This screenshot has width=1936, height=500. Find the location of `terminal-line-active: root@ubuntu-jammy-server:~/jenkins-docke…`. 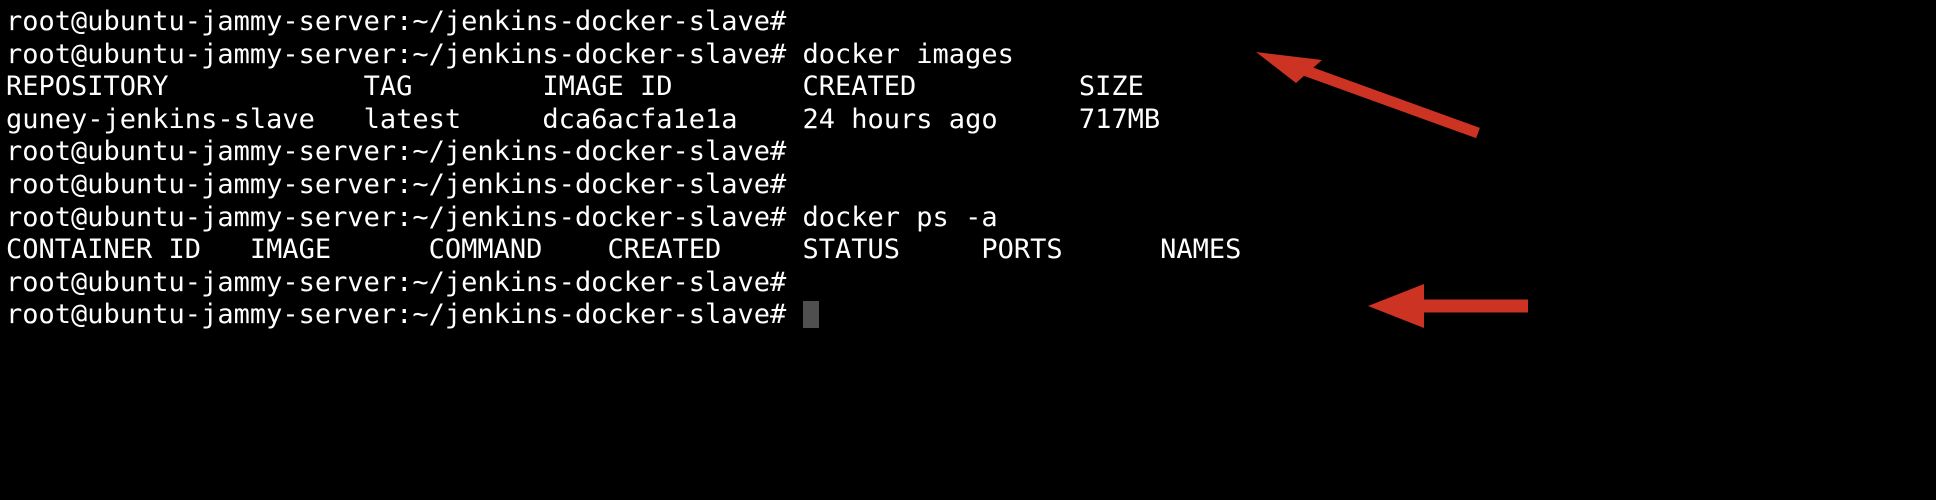

terminal-line-active: root@ubuntu-jammy-server:~/jenkins-docke… is located at coordinates (971, 315).